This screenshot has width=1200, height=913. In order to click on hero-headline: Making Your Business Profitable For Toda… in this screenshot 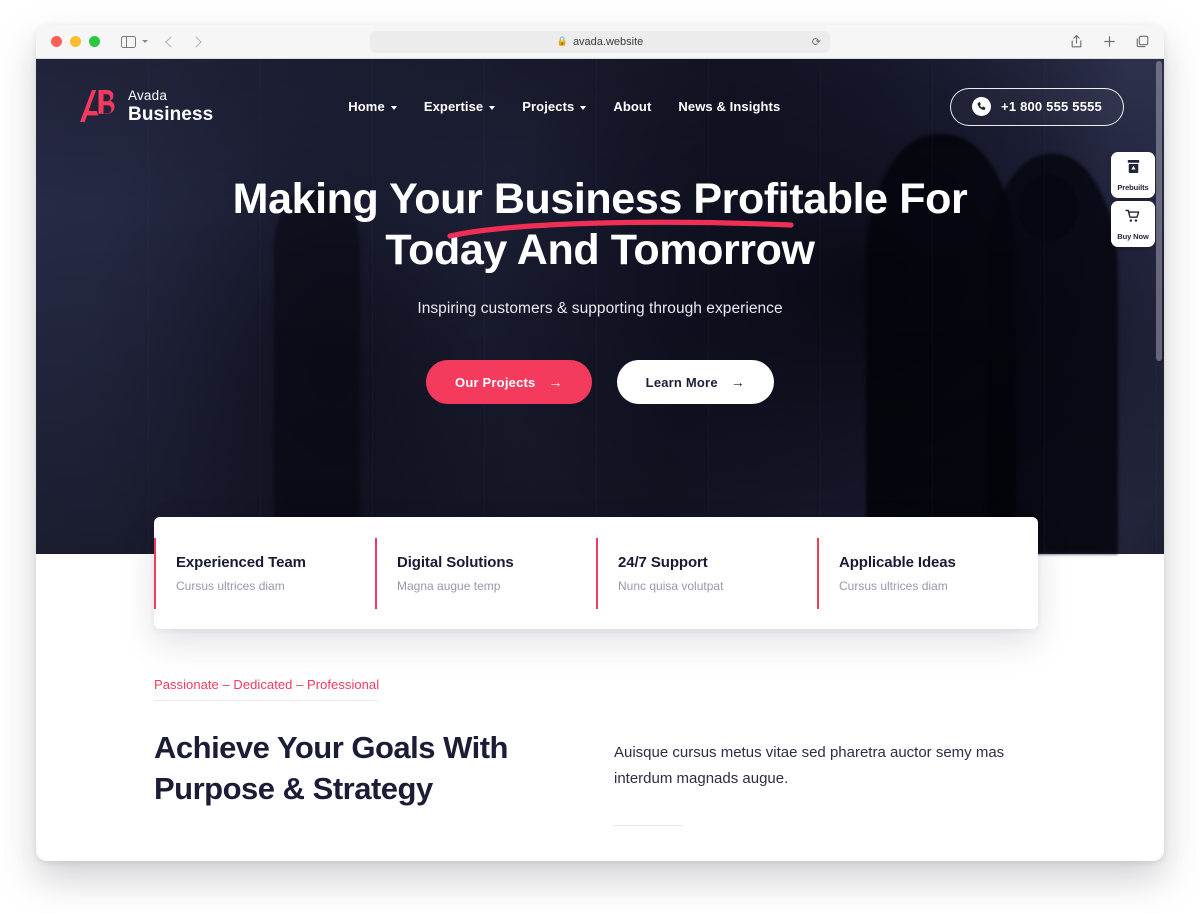, I will do `click(600, 224)`.